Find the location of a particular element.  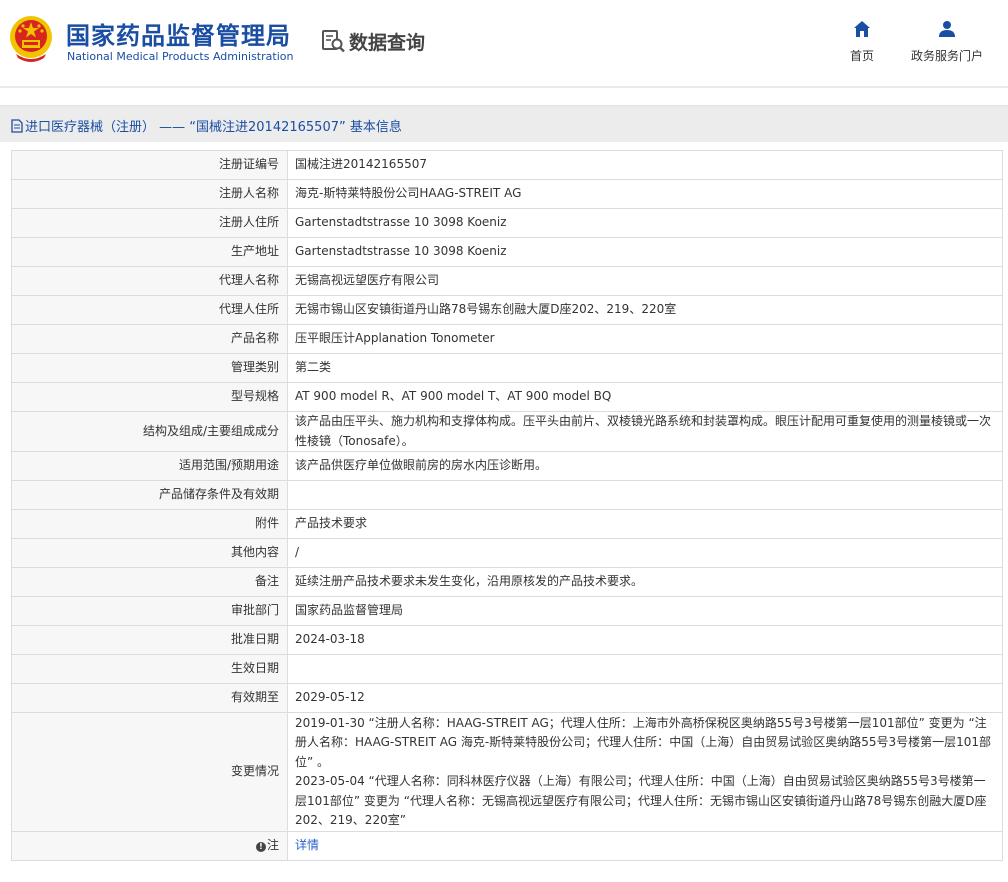

table-row: 生效日期 is located at coordinates (507, 669).